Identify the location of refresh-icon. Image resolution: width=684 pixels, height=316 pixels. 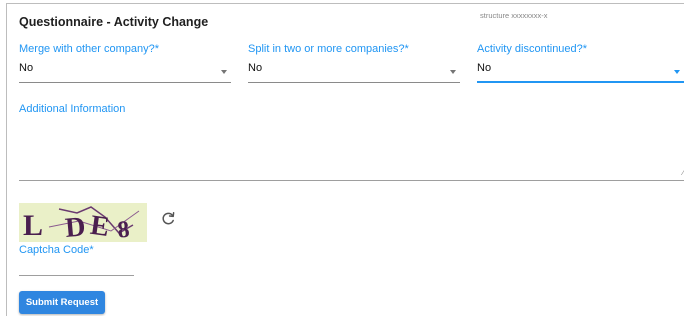
(168, 219).